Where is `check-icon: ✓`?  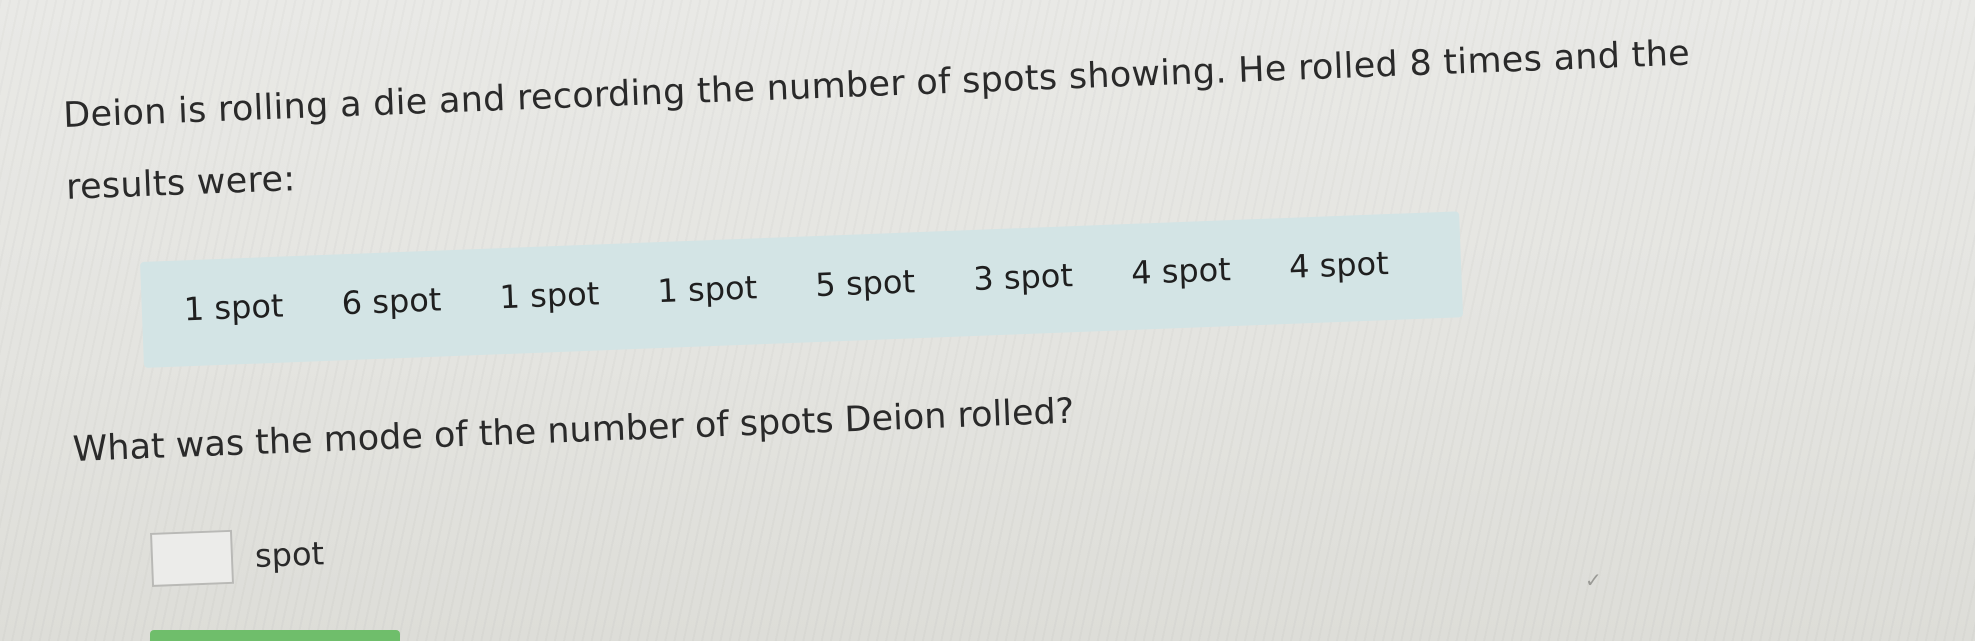 check-icon: ✓ is located at coordinates (1593, 580).